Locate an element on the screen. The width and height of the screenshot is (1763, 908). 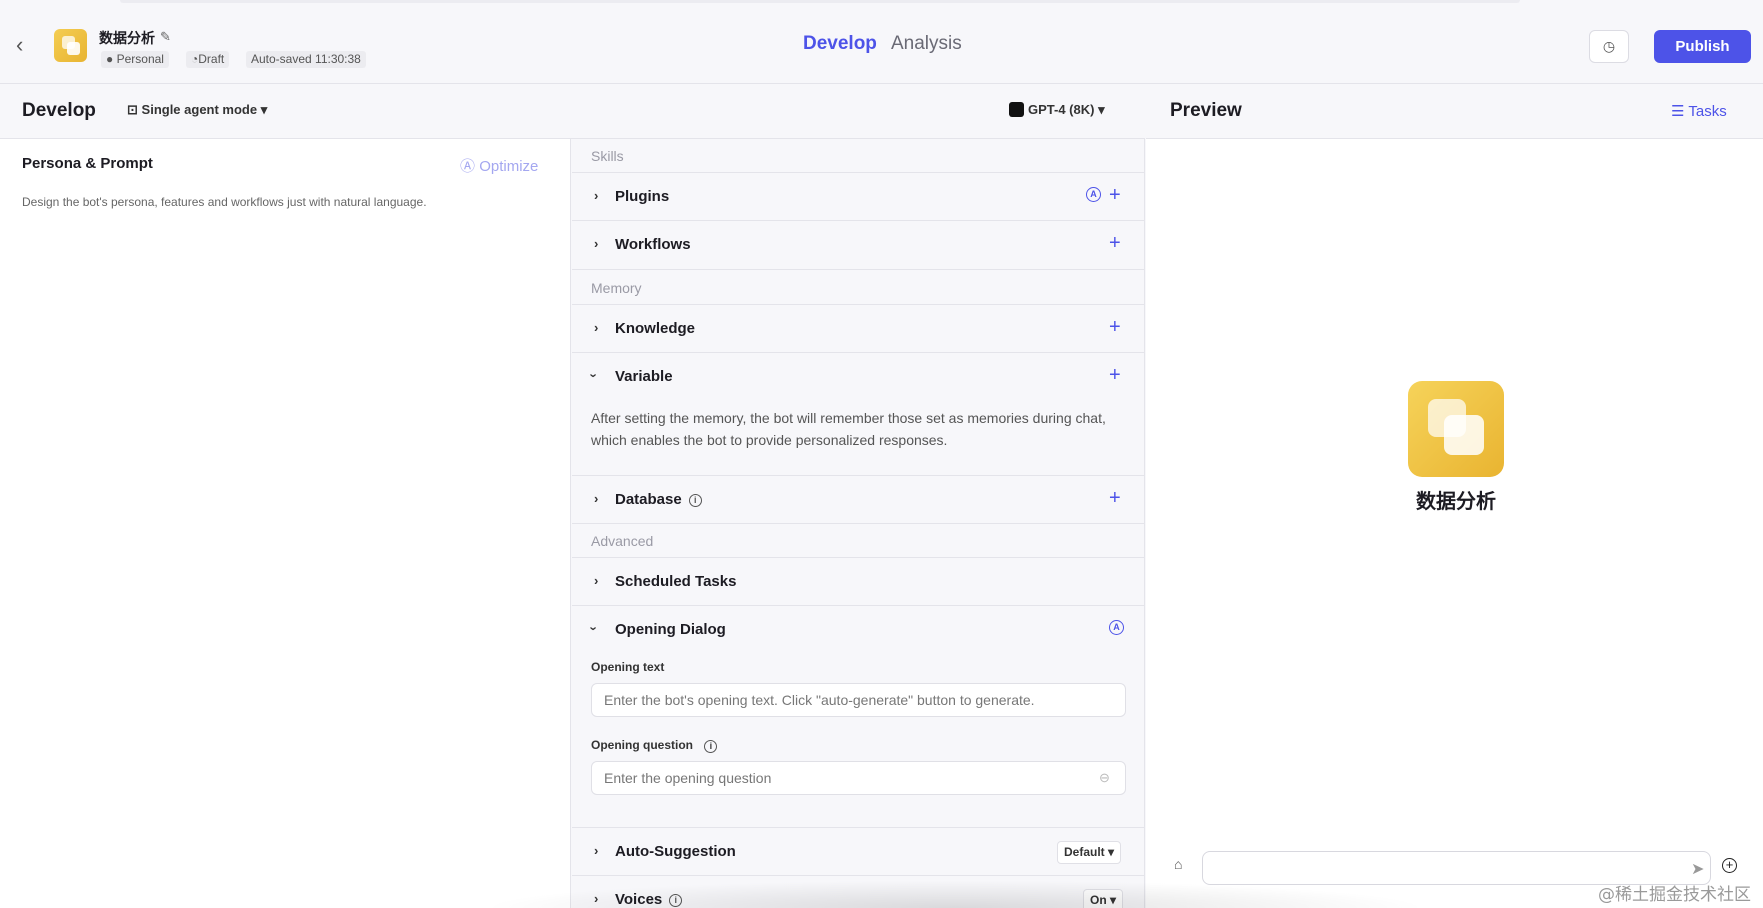
auto-suggestion-value: Default is located at coordinates (1084, 852).